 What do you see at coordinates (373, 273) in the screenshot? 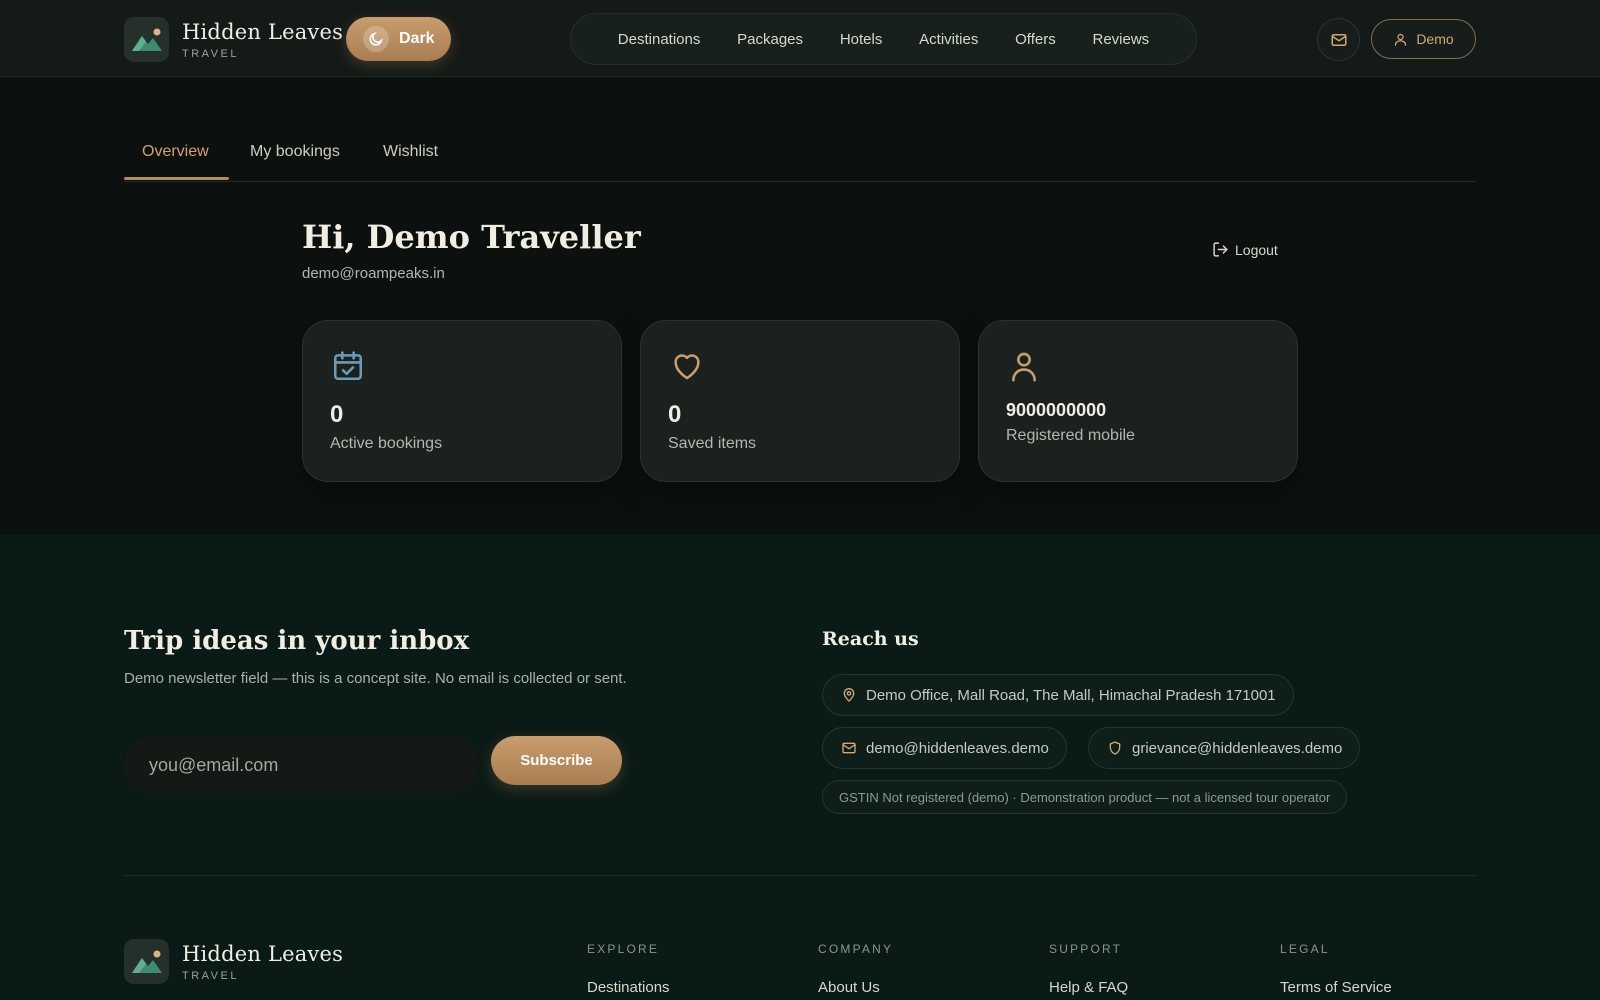
I see `account-email: demo@roampeaks.in` at bounding box center [373, 273].